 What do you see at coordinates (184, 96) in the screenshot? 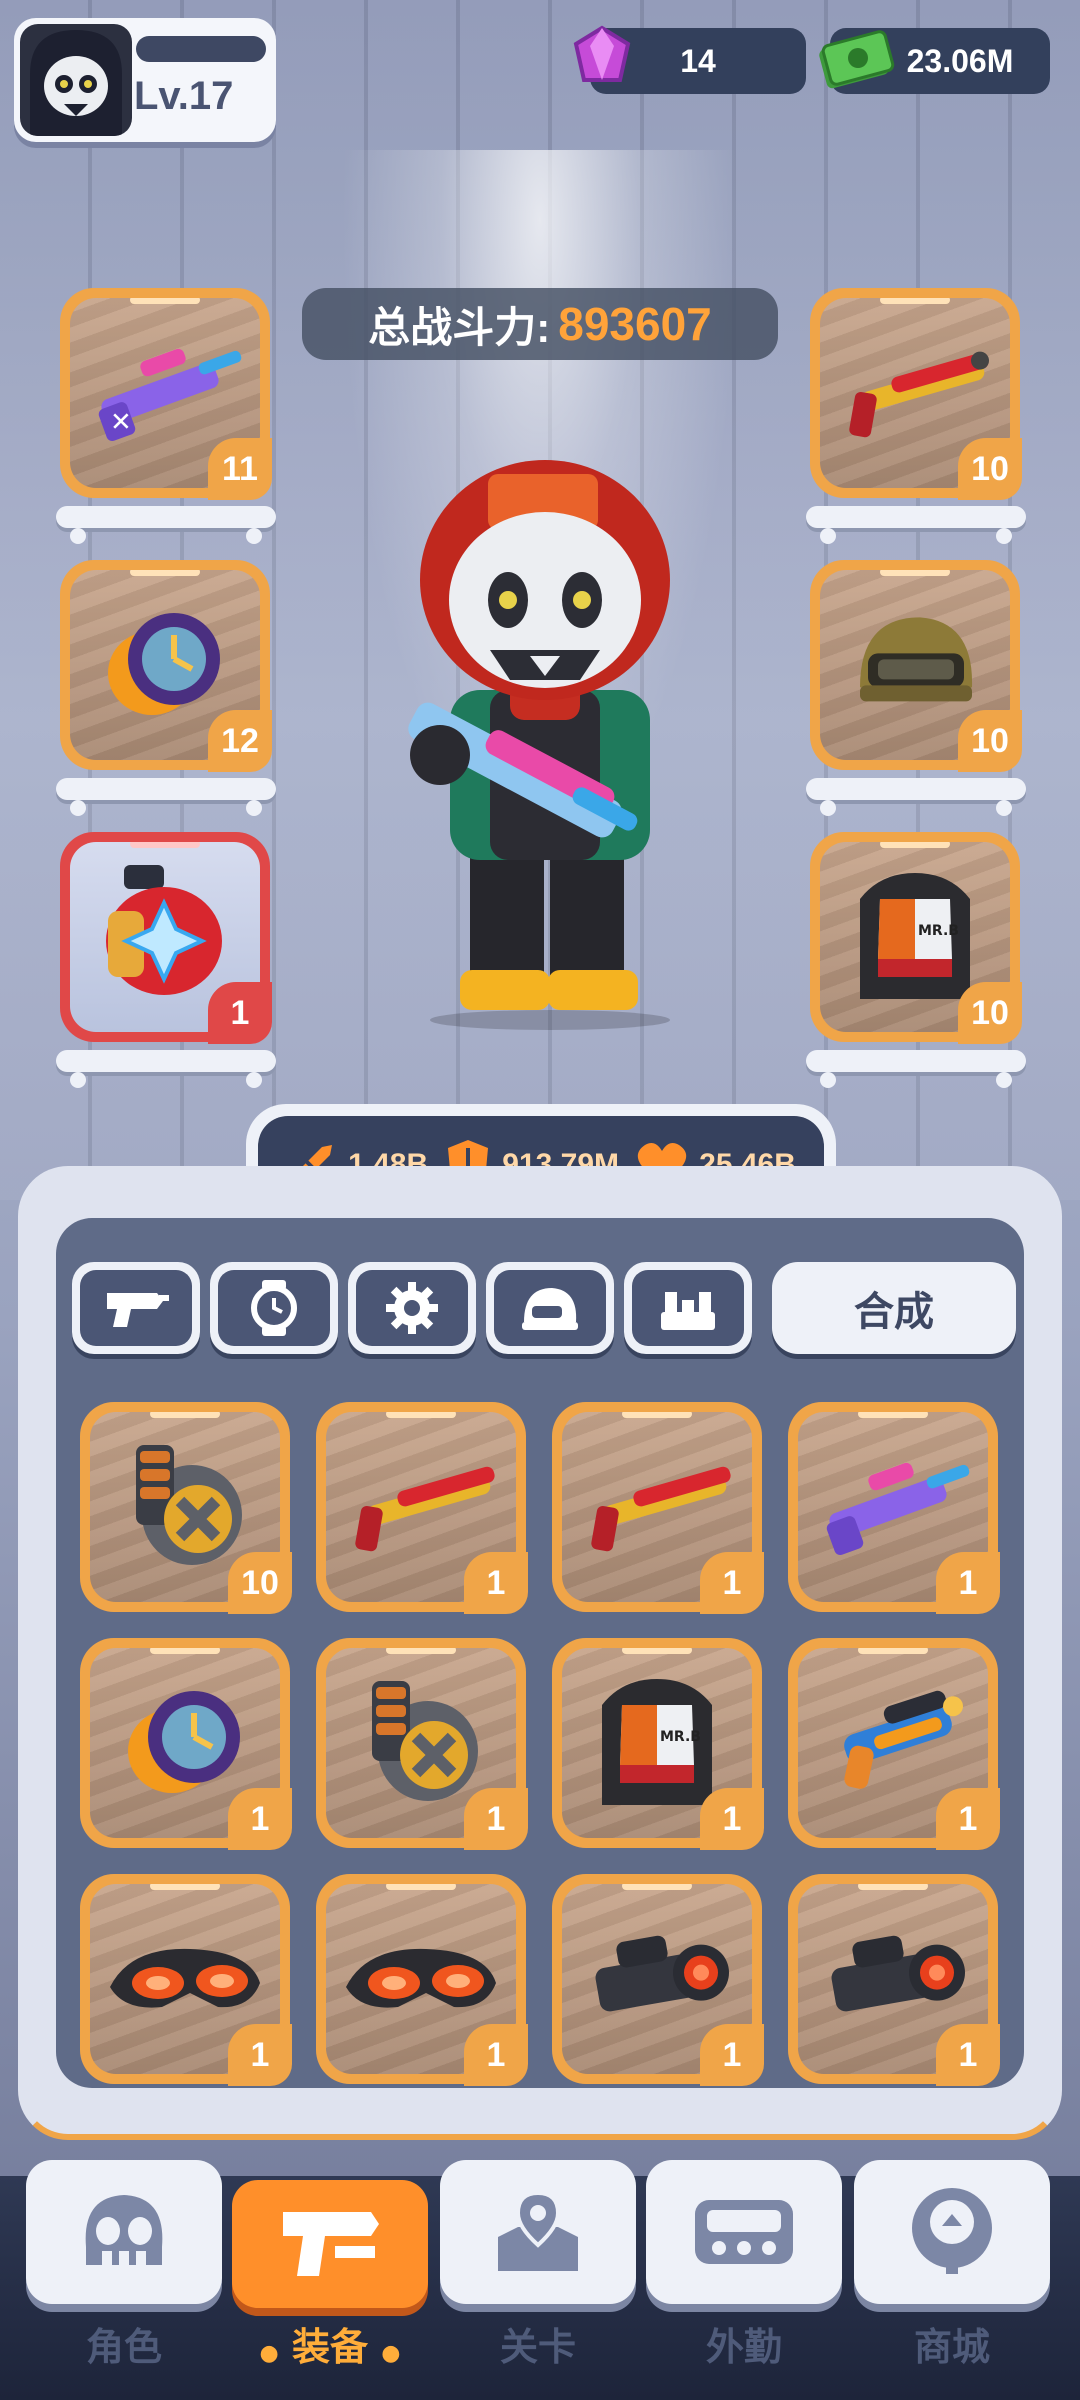
I see `player-level: Lv.17` at bounding box center [184, 96].